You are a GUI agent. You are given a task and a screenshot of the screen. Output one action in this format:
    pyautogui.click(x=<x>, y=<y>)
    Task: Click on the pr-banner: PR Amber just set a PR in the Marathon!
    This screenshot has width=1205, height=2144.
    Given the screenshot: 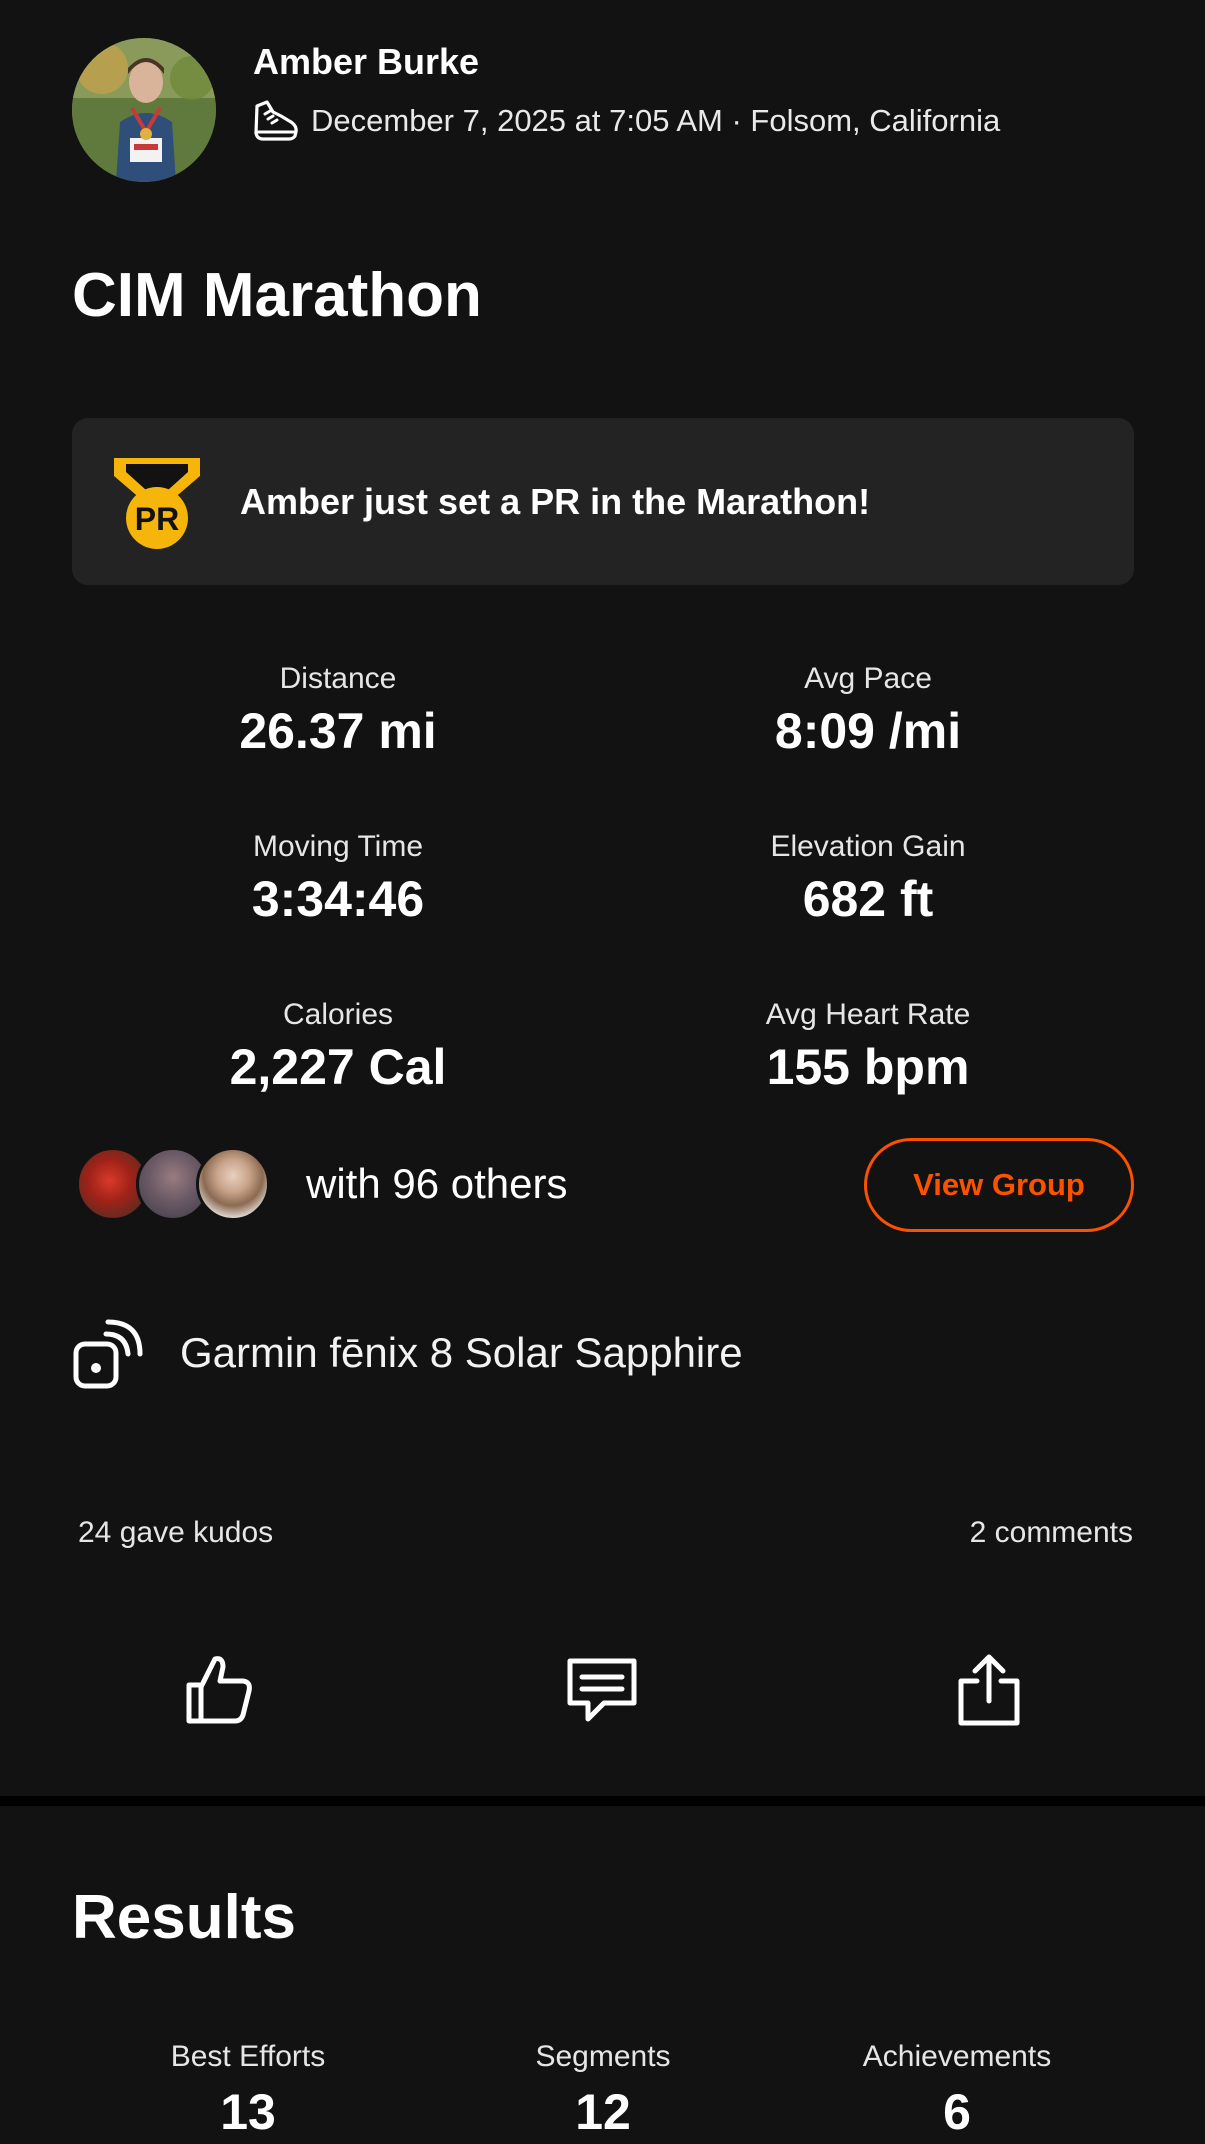 What is the action you would take?
    pyautogui.click(x=603, y=501)
    